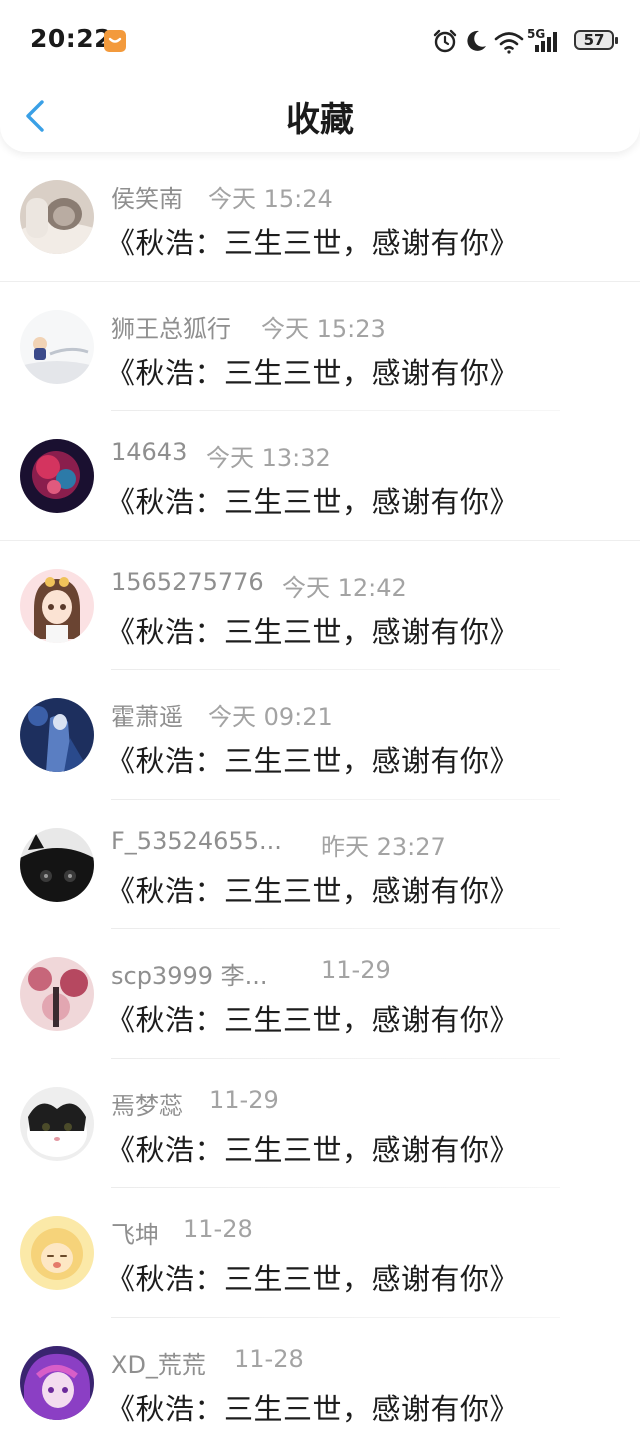 The width and height of the screenshot is (640, 1447). I want to click on list-item: 焉梦蕊 11-29 《秋浩：三生三世，感谢有你》, so click(320, 1124).